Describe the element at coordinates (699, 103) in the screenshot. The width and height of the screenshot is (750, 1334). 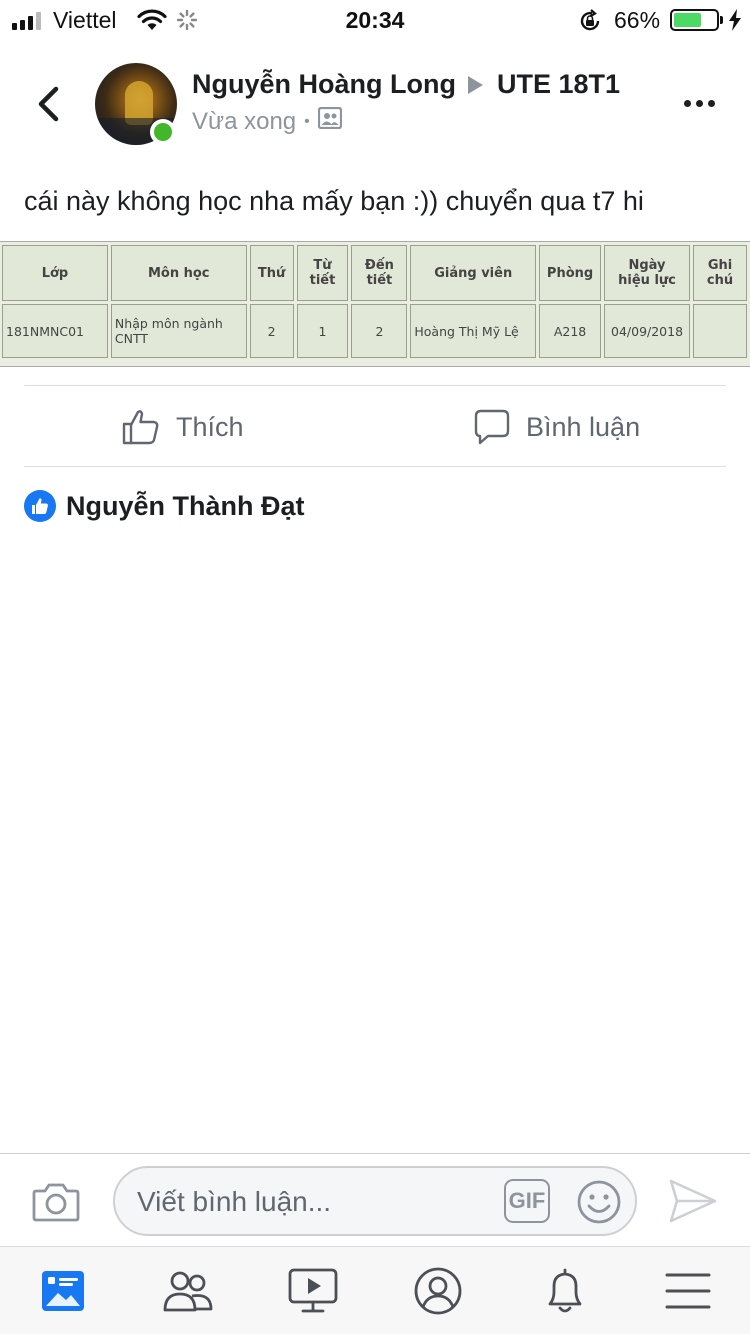
I see `more-options-icon` at that location.